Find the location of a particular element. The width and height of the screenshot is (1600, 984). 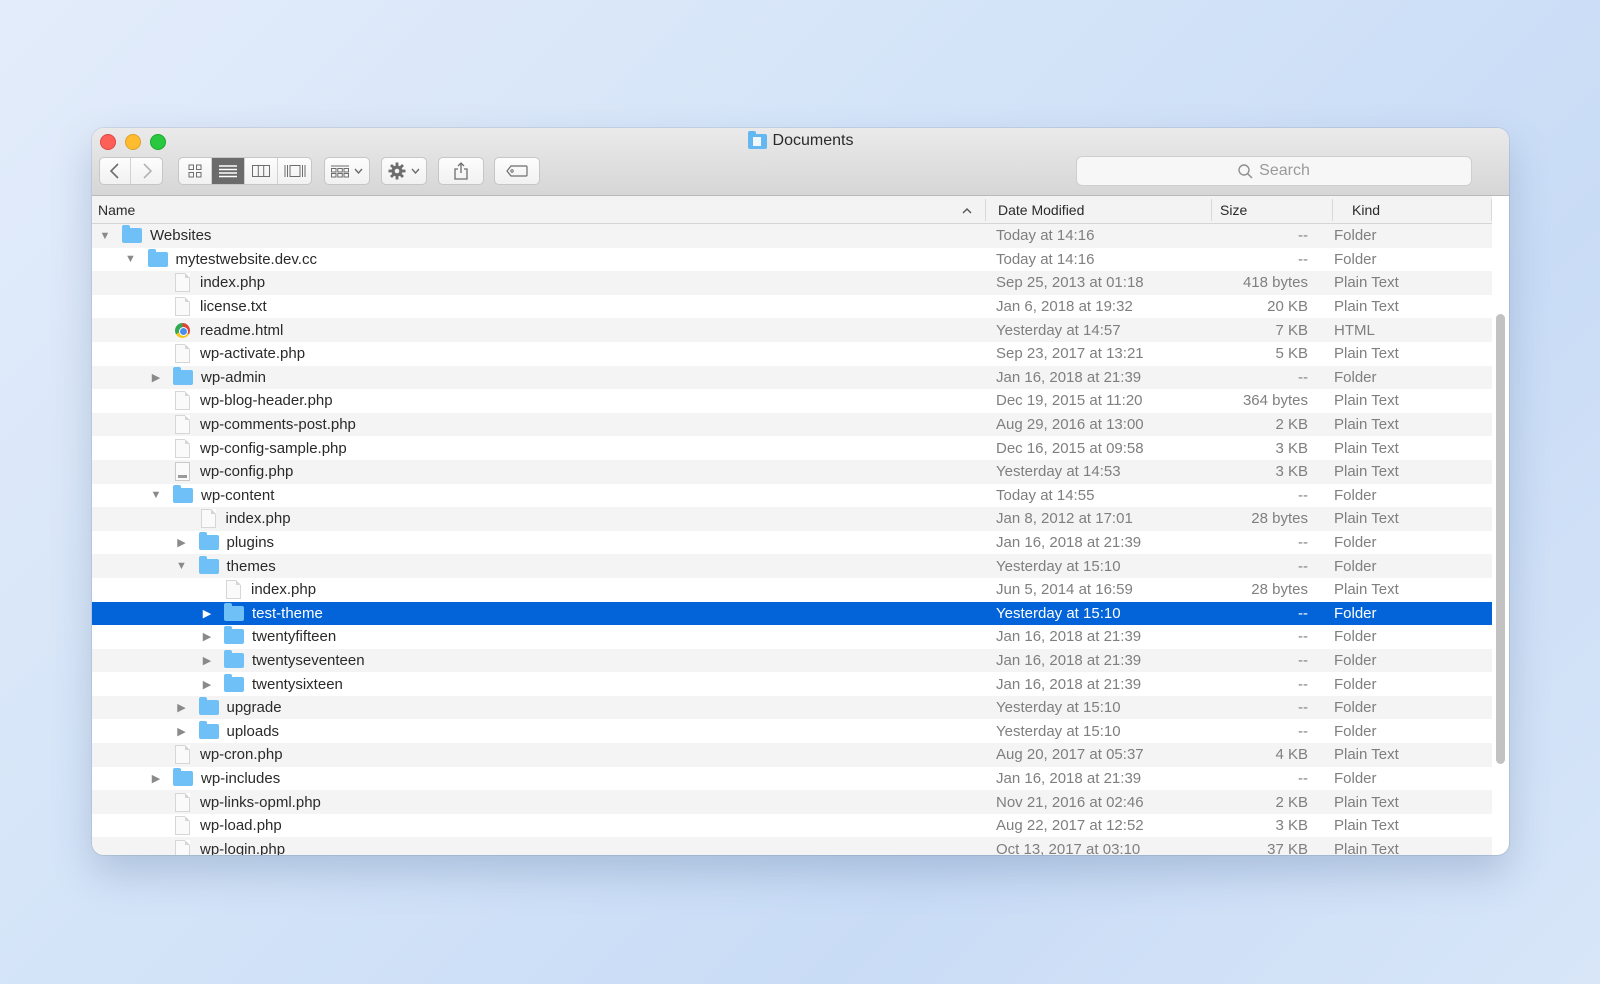

file-size: 3 KB is located at coordinates (1291, 448).